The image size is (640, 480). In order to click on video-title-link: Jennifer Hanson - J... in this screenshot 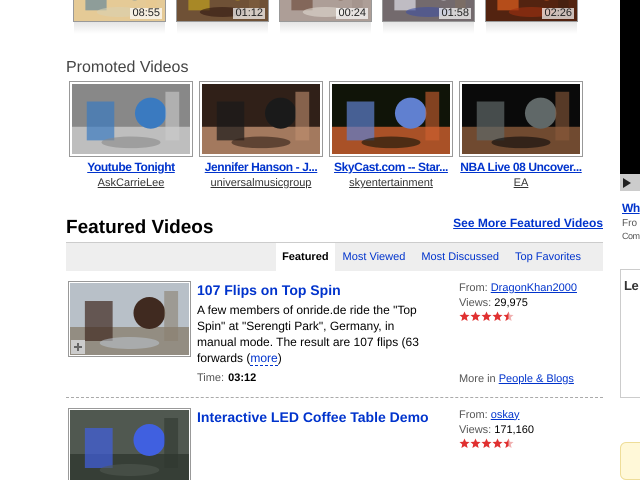, I will do `click(261, 167)`.